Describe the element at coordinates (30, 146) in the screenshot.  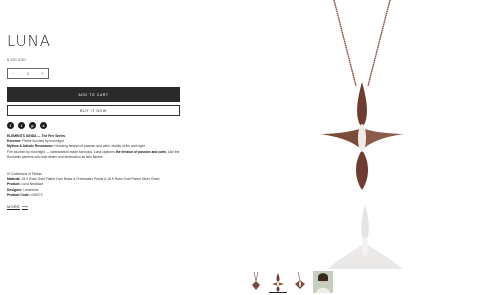
I see `mythos-label: Mythos & Artistic Resonance:` at that location.